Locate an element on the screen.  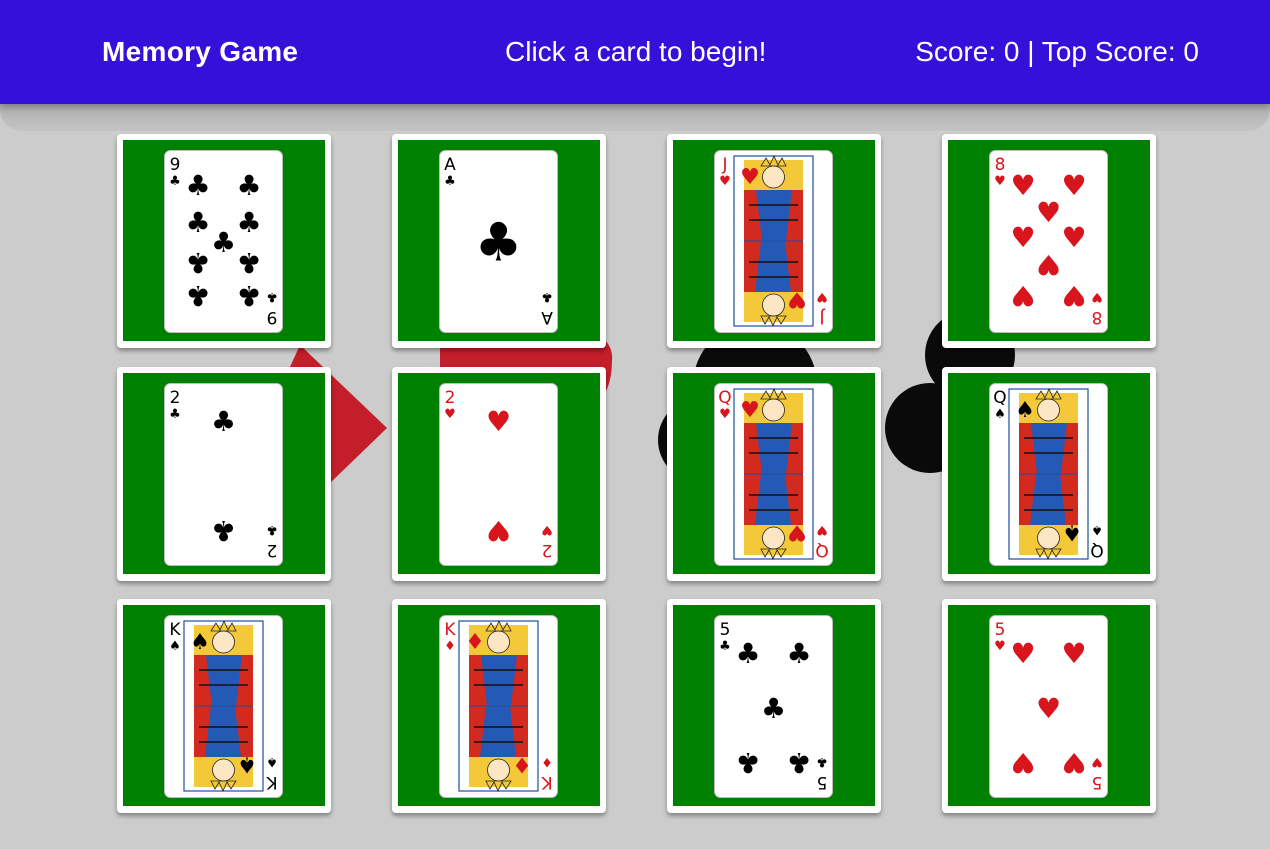
playing-card: ♣A♣A♣ is located at coordinates (498, 241).